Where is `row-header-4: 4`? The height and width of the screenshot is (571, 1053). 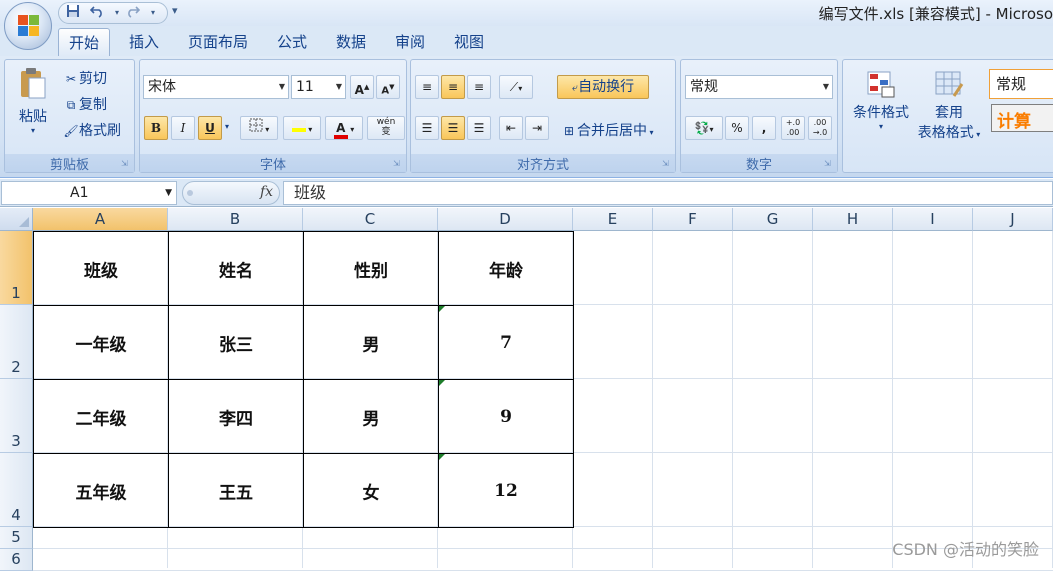 row-header-4: 4 is located at coordinates (16, 490).